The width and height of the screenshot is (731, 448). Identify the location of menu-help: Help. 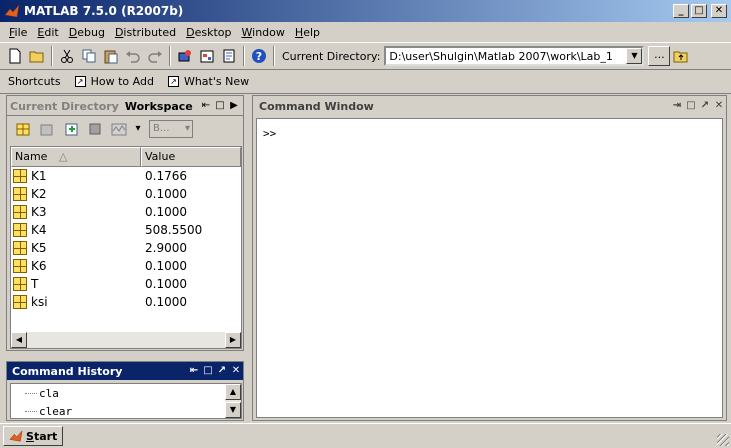
(307, 32).